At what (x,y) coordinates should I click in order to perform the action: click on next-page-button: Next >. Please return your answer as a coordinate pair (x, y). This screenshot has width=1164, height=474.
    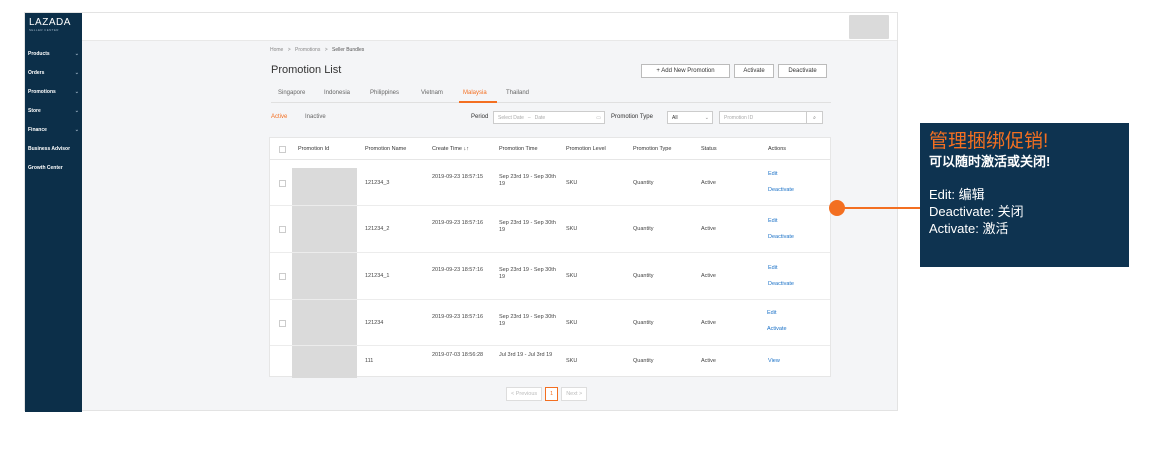
    Looking at the image, I should click on (574, 394).